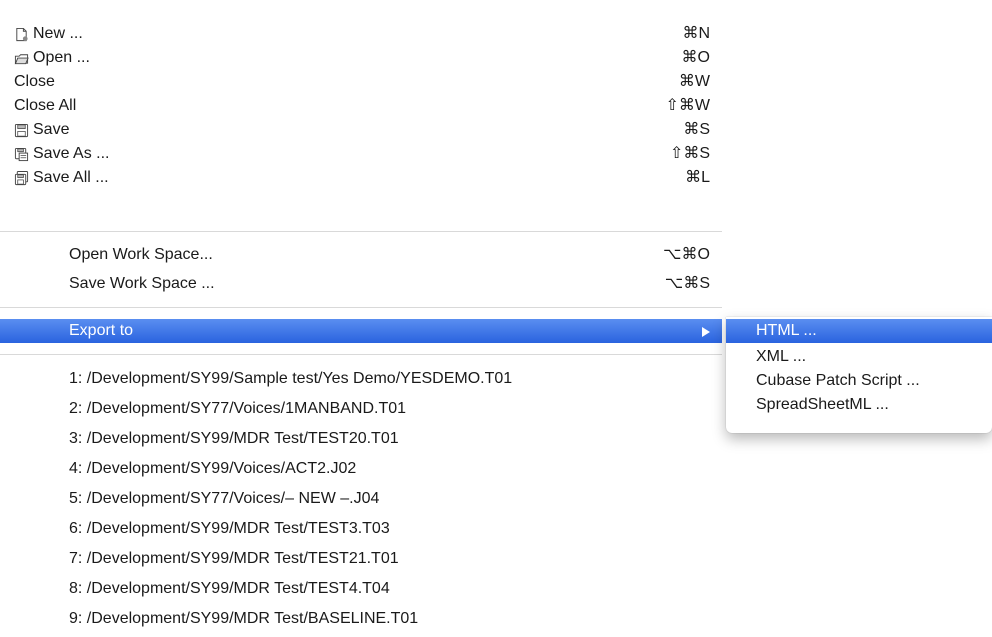  I want to click on recent-file-item: 8: /Development/SY99/MDR Test/TEST4.T04, so click(361, 589).